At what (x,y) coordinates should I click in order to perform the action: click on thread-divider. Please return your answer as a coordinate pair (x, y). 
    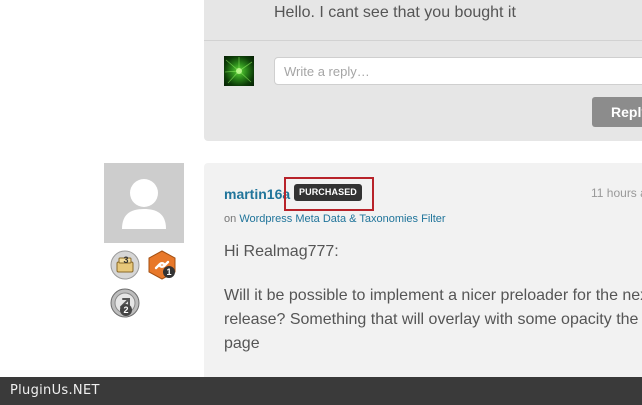
    Looking at the image, I should click on (423, 40).